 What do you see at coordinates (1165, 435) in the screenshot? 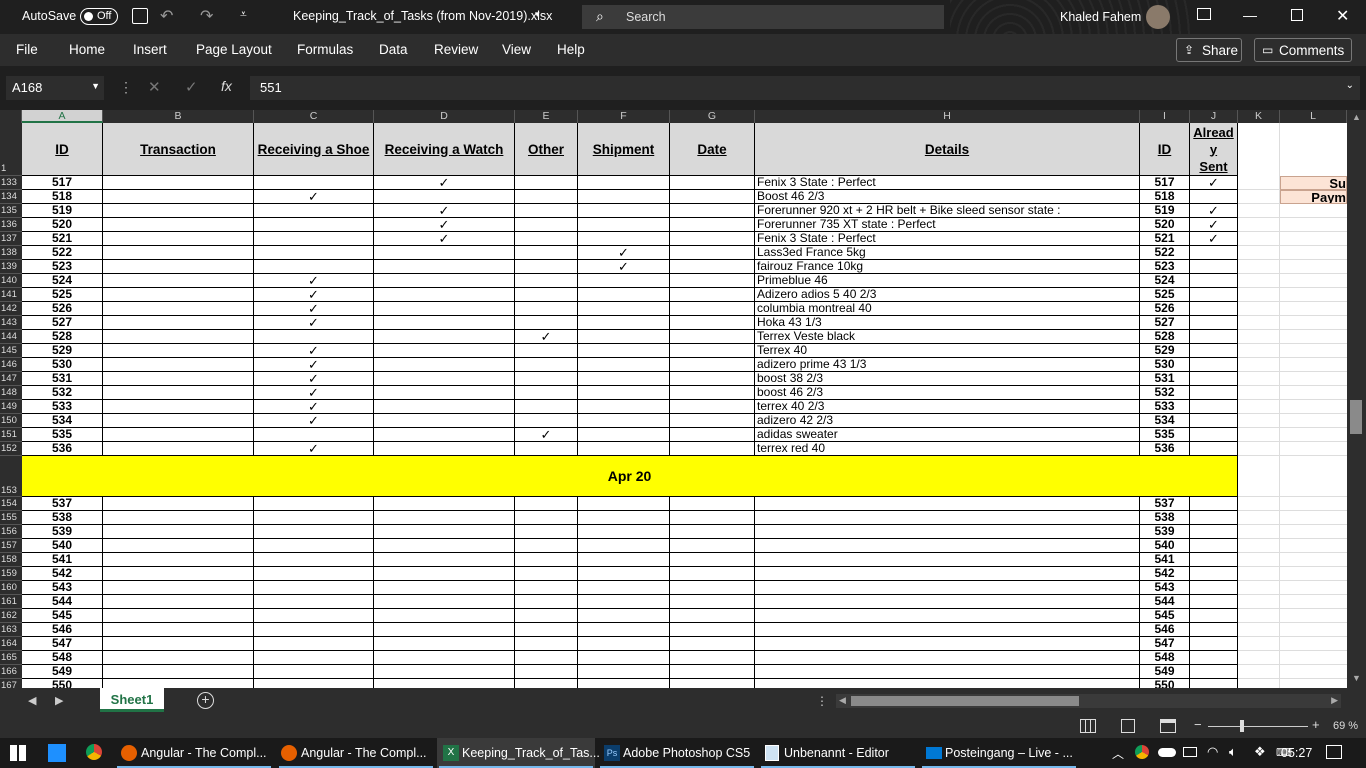
I see `cell-I: 535` at bounding box center [1165, 435].